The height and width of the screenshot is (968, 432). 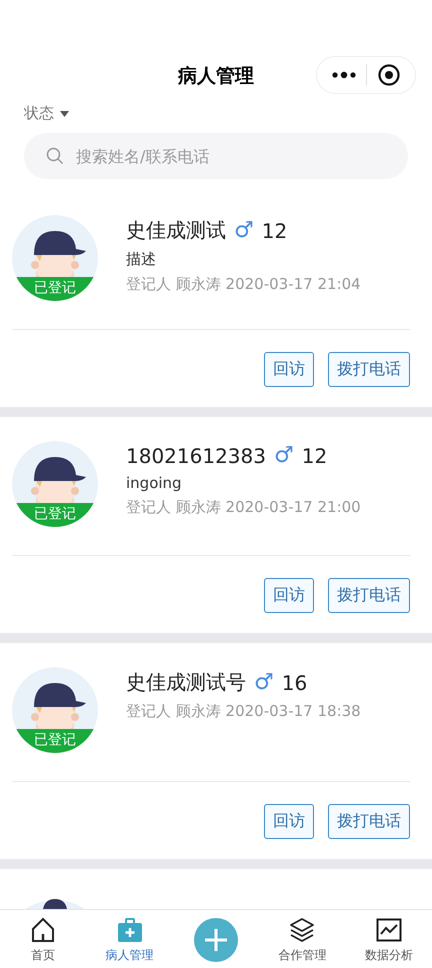 I want to click on person-icon, so click(x=55, y=903).